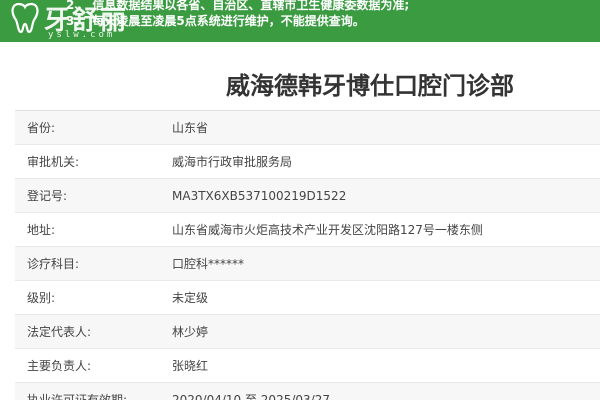 This screenshot has height=400, width=600. I want to click on table-row: 法定代表人: 林少婷, so click(307, 332).